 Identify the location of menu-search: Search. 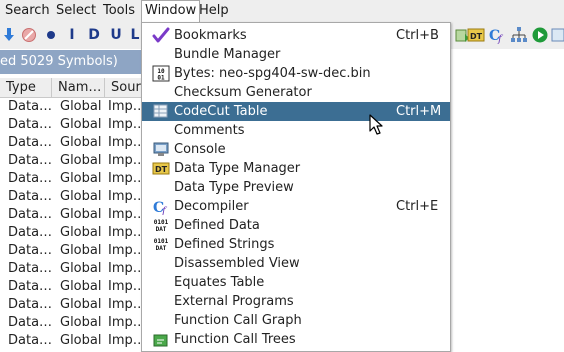
(27, 11).